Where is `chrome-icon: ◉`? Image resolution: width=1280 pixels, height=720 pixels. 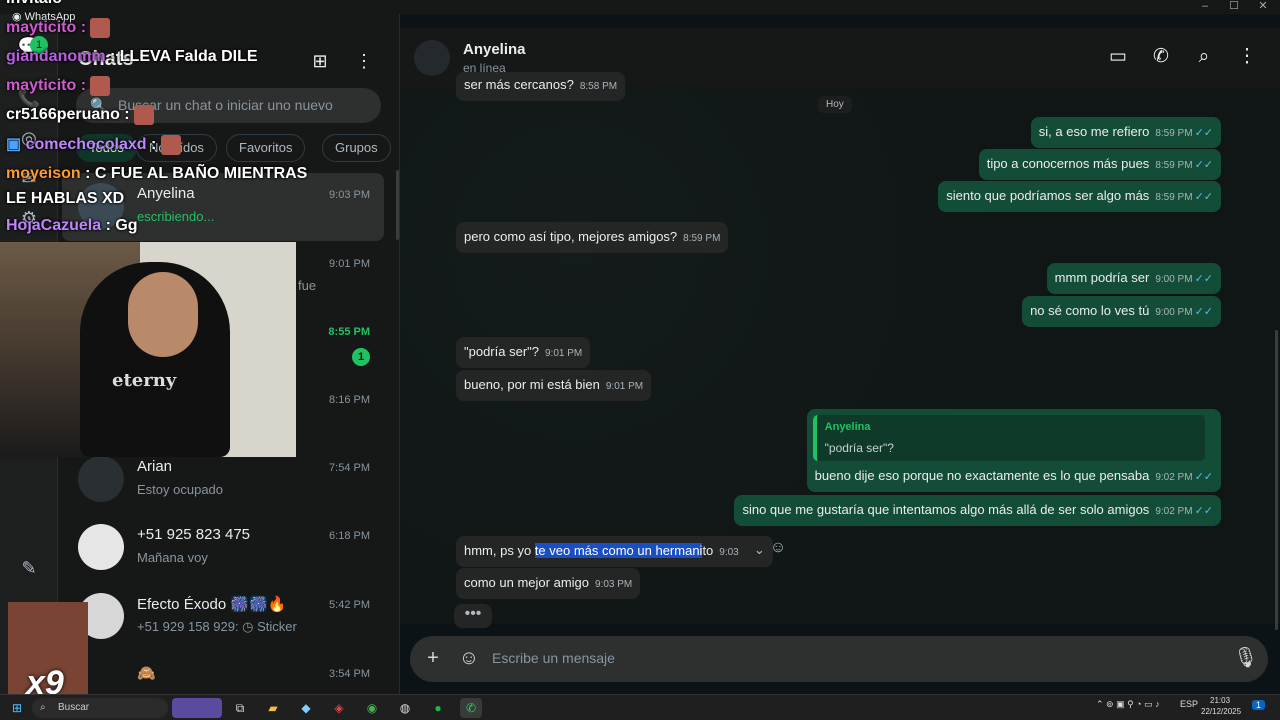 chrome-icon: ◉ is located at coordinates (372, 708).